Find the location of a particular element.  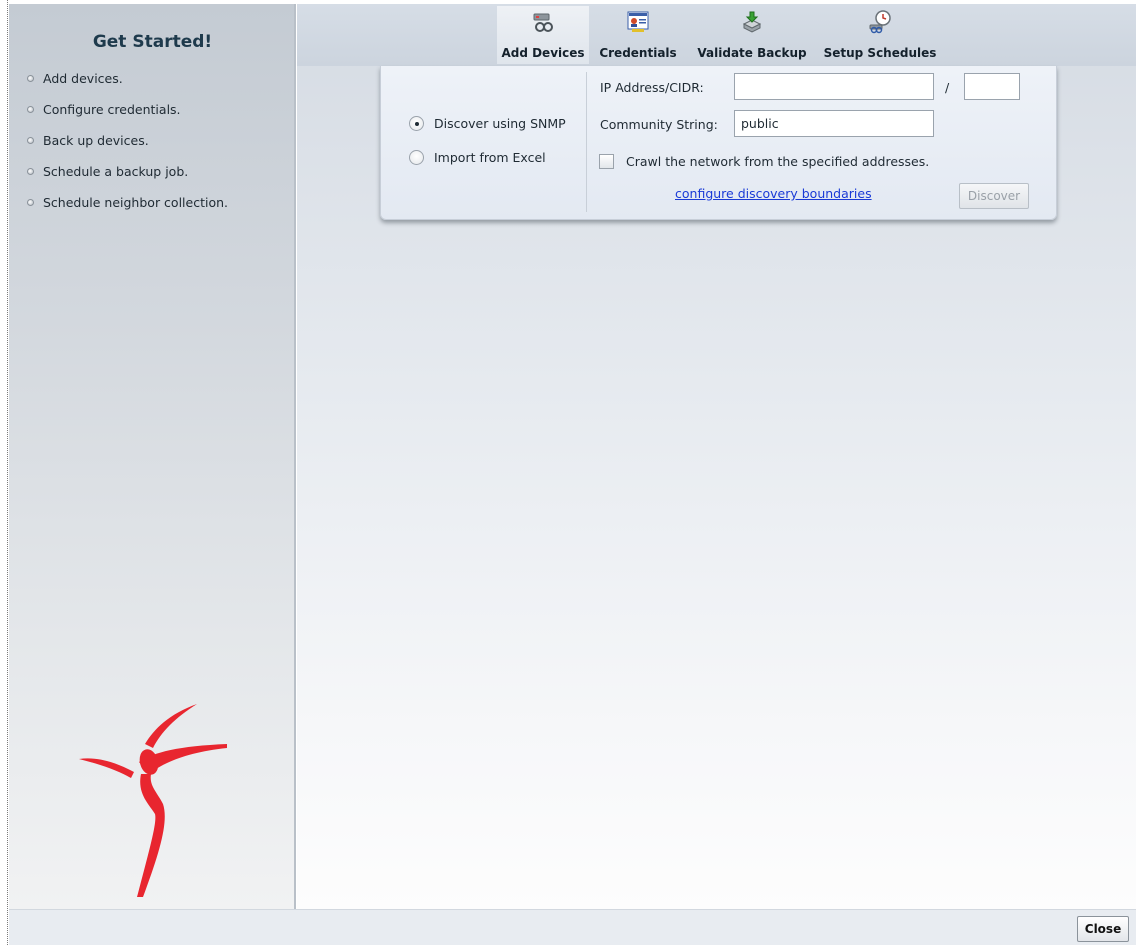

discover-button: Discover is located at coordinates (994, 196).